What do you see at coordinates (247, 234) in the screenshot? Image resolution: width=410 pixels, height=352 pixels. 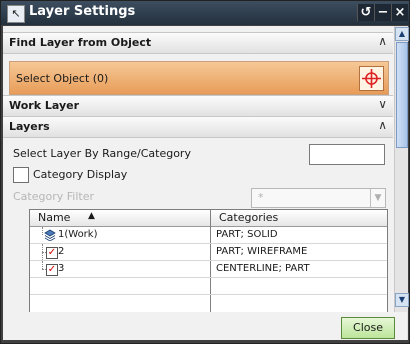 I see `layer-categories: PART; SOLID` at bounding box center [247, 234].